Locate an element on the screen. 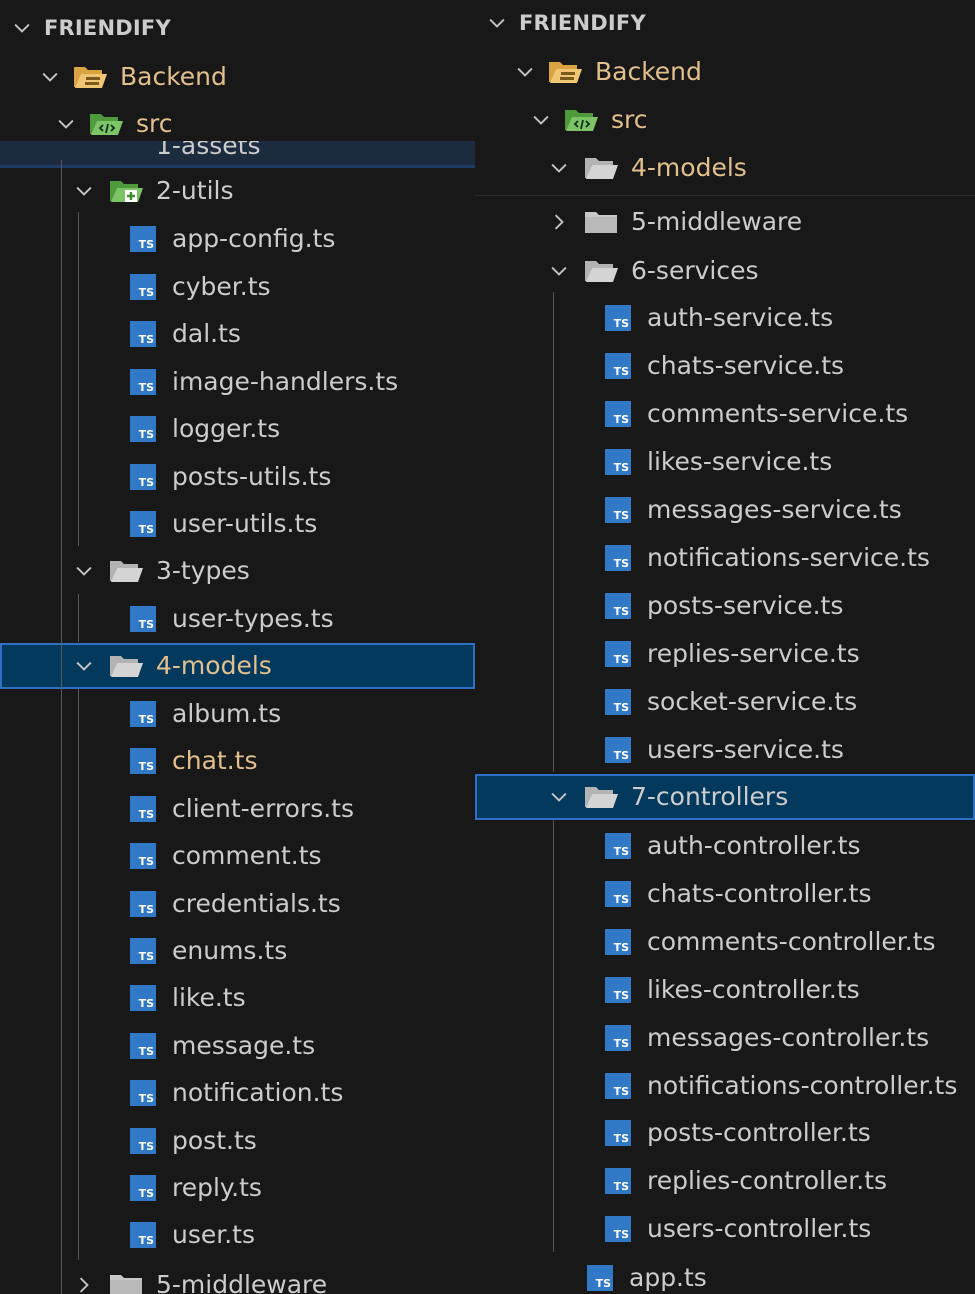 The image size is (975, 1294). folder-src: src is located at coordinates (725, 120).